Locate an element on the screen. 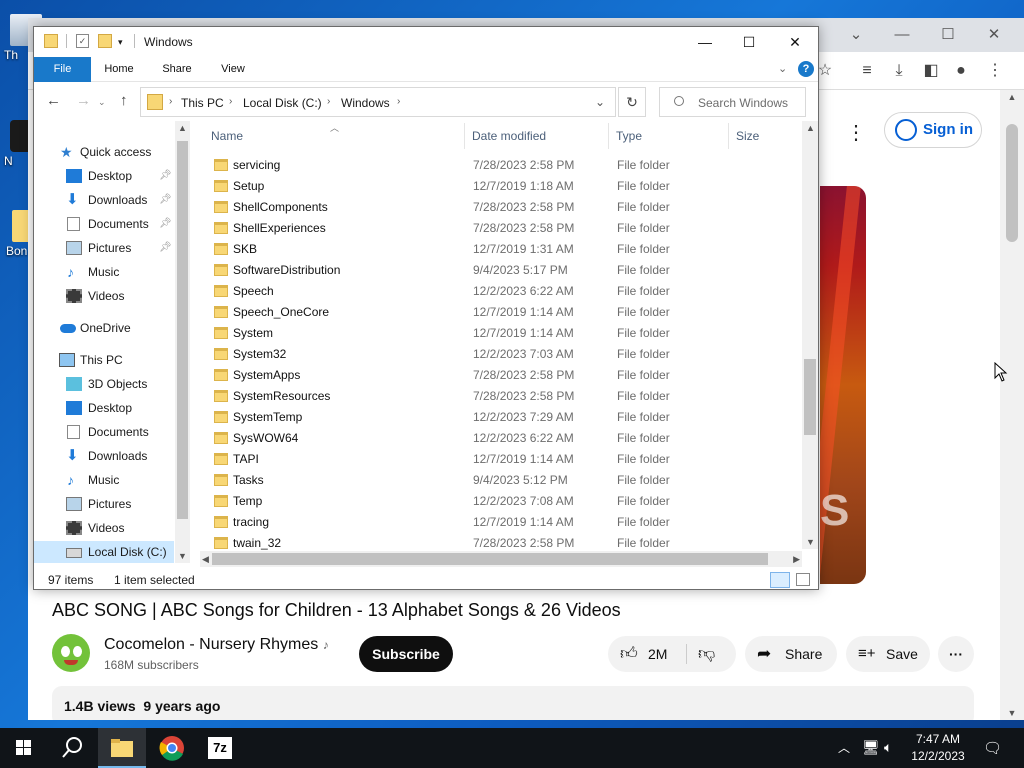 Image resolution: width=1024 pixels, height=768 pixels. column-name: Name is located at coordinates (227, 136).